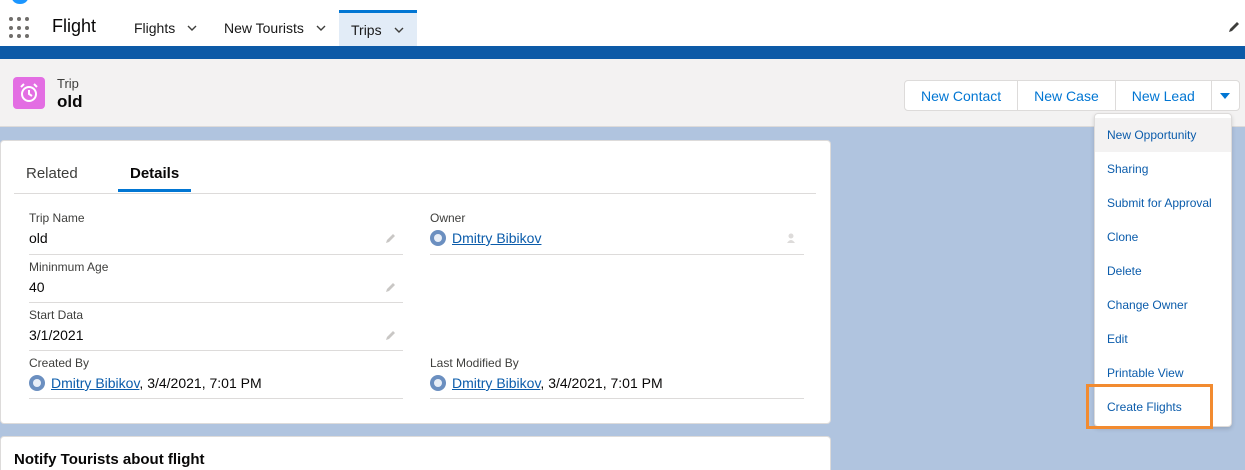 This screenshot has height=470, width=1245. What do you see at coordinates (415, 175) in the screenshot?
I see `detail-tabs: Related Details` at bounding box center [415, 175].